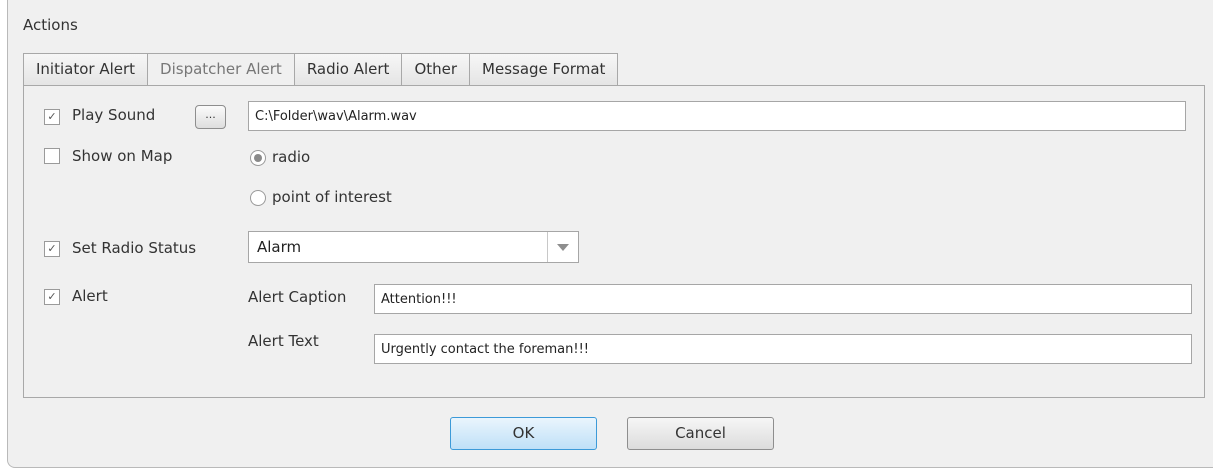 The width and height of the screenshot is (1213, 468). What do you see at coordinates (563, 247) in the screenshot?
I see `chevron-down-icon` at bounding box center [563, 247].